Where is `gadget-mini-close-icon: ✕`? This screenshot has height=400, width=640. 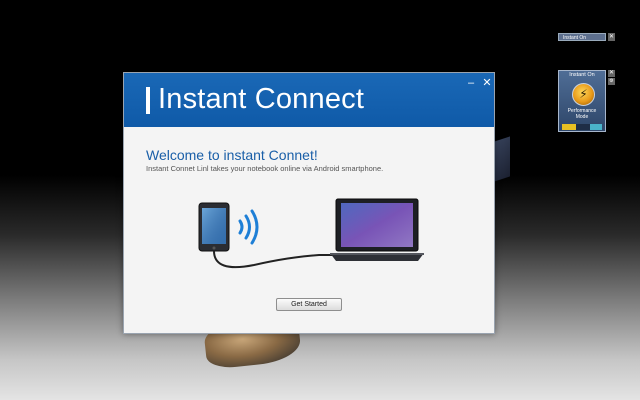
gadget-mini-close-icon: ✕ is located at coordinates (611, 37).